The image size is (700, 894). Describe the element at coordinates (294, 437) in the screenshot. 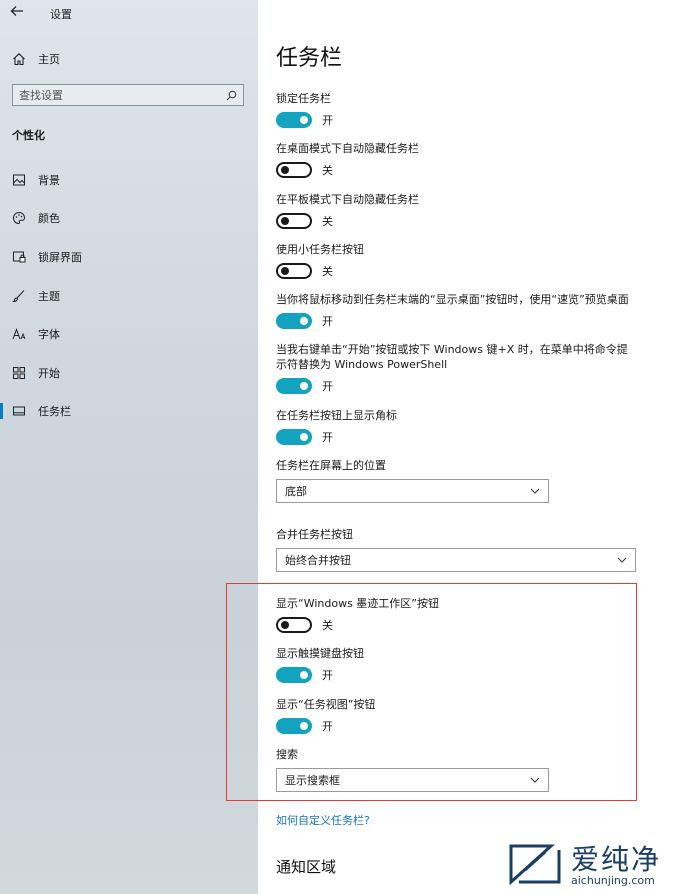

I see `badges-toggle` at that location.